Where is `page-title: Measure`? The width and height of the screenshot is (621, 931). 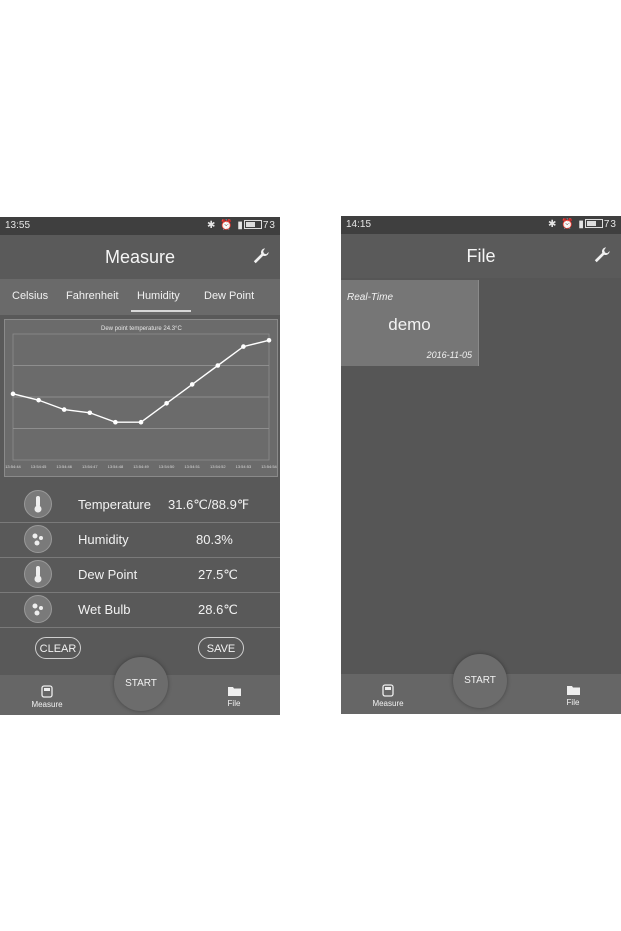
page-title: Measure is located at coordinates (140, 257).